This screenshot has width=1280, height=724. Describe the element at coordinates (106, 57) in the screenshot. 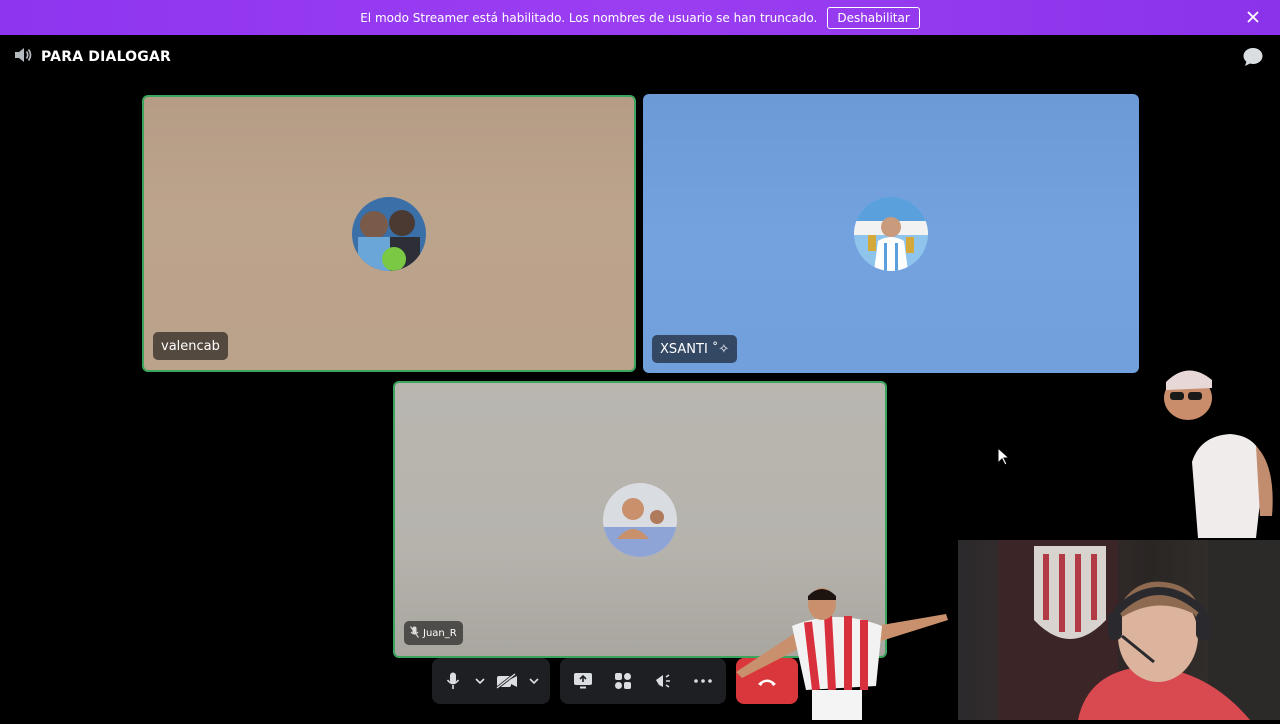

I see `channel-name: PARA DIALOGAR` at that location.